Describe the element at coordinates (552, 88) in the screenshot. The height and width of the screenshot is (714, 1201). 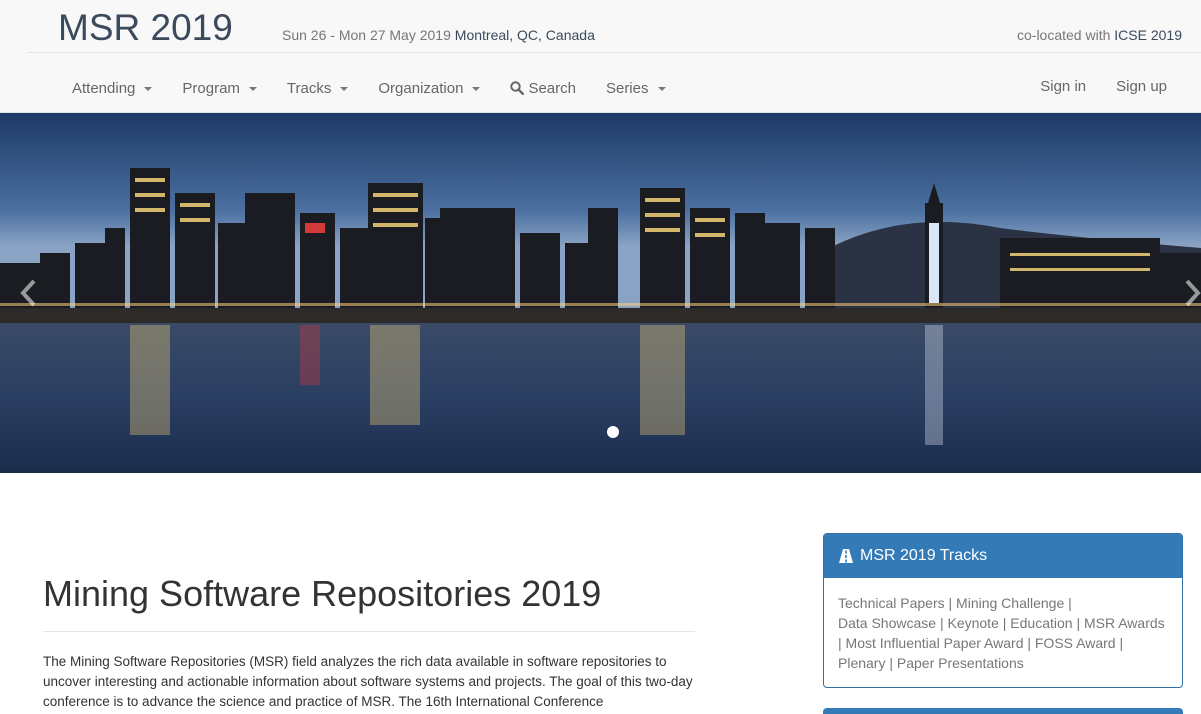
I see `nav-label: Search` at that location.